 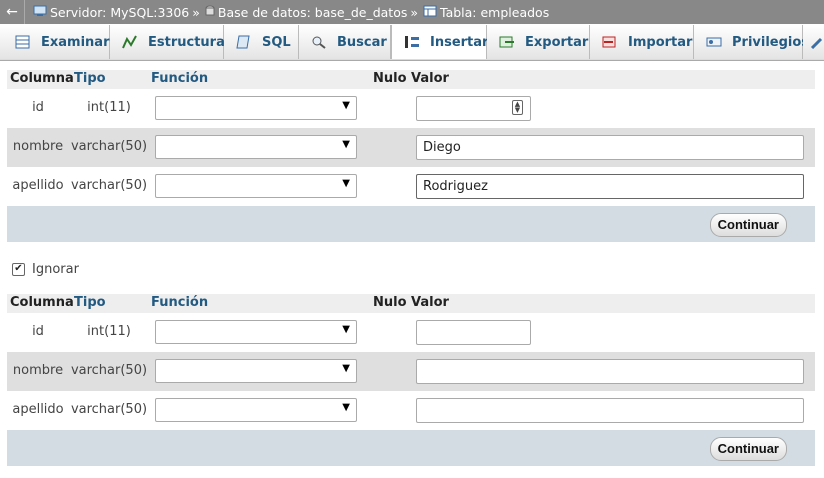 What do you see at coordinates (186, 42) in the screenshot?
I see `tab-label: Estructura` at bounding box center [186, 42].